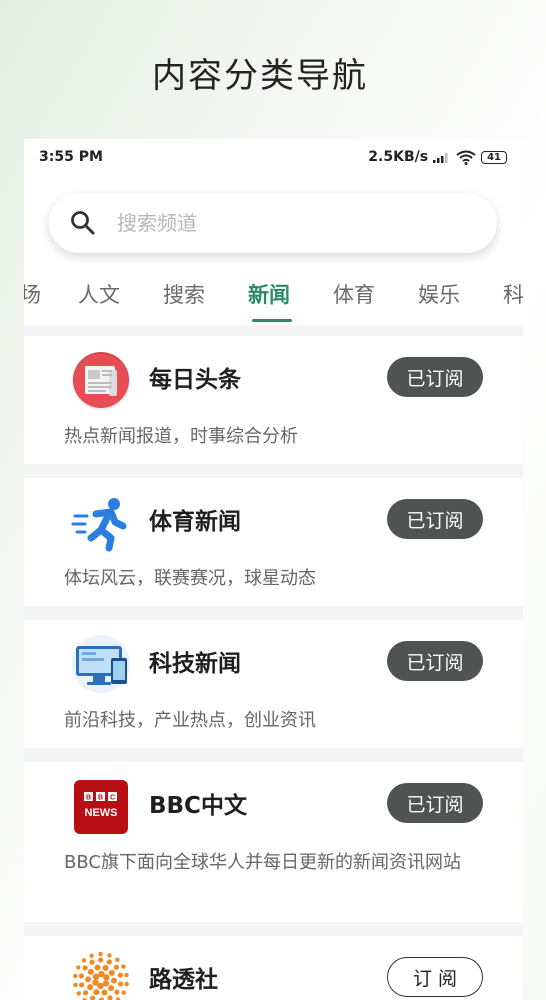 The width and height of the screenshot is (546, 1000). I want to click on bbc-news-logo: B B C NEWS, so click(101, 807).